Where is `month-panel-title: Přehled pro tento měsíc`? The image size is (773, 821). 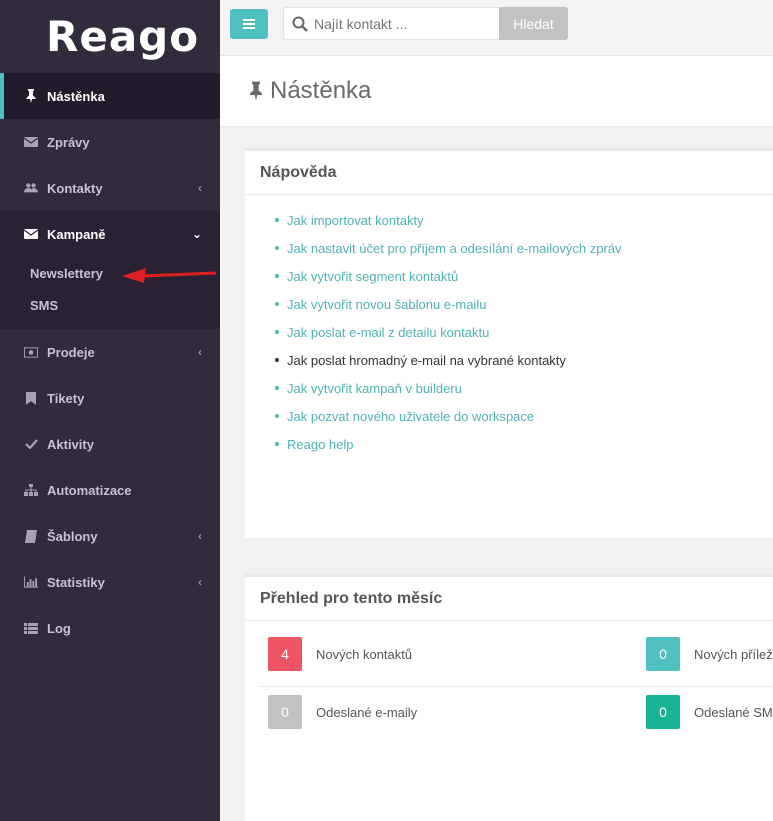 month-panel-title: Přehled pro tento měsíc is located at coordinates (509, 599).